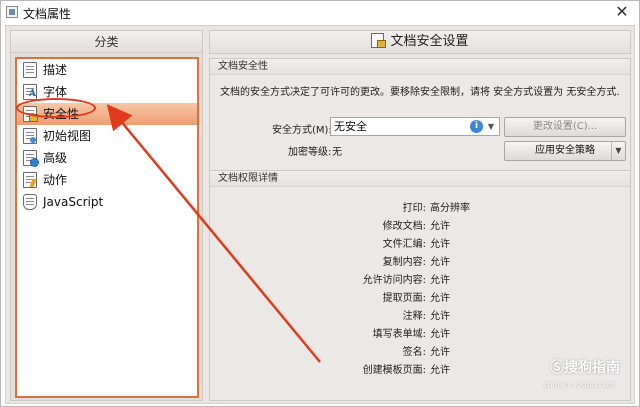 This screenshot has height=407, width=640. Describe the element at coordinates (585, 368) in the screenshot. I see `watermark-logo: Ⓢ搜狗指南` at that location.